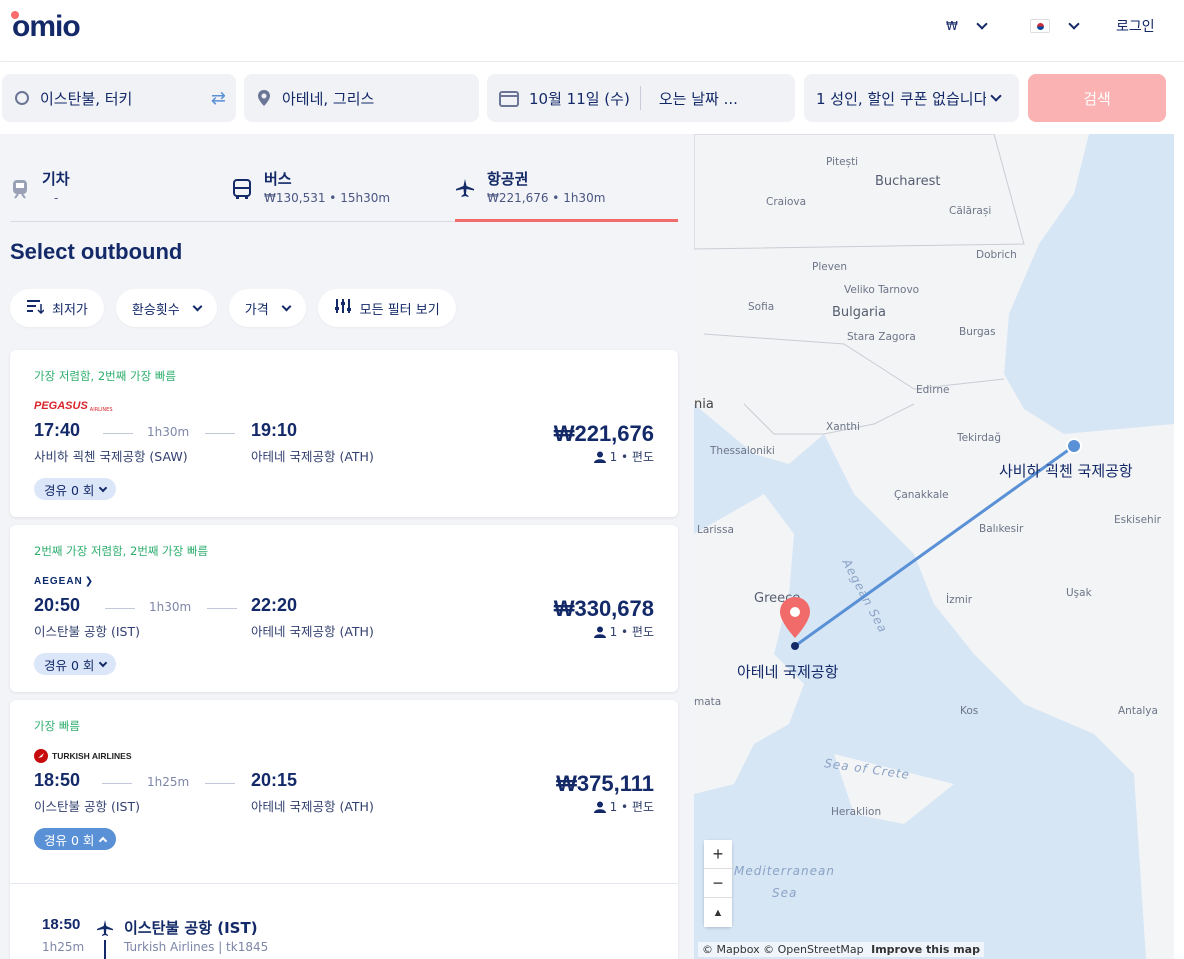 The image size is (1184, 959). I want to click on airline-name: PEGASUS, so click(61, 406).